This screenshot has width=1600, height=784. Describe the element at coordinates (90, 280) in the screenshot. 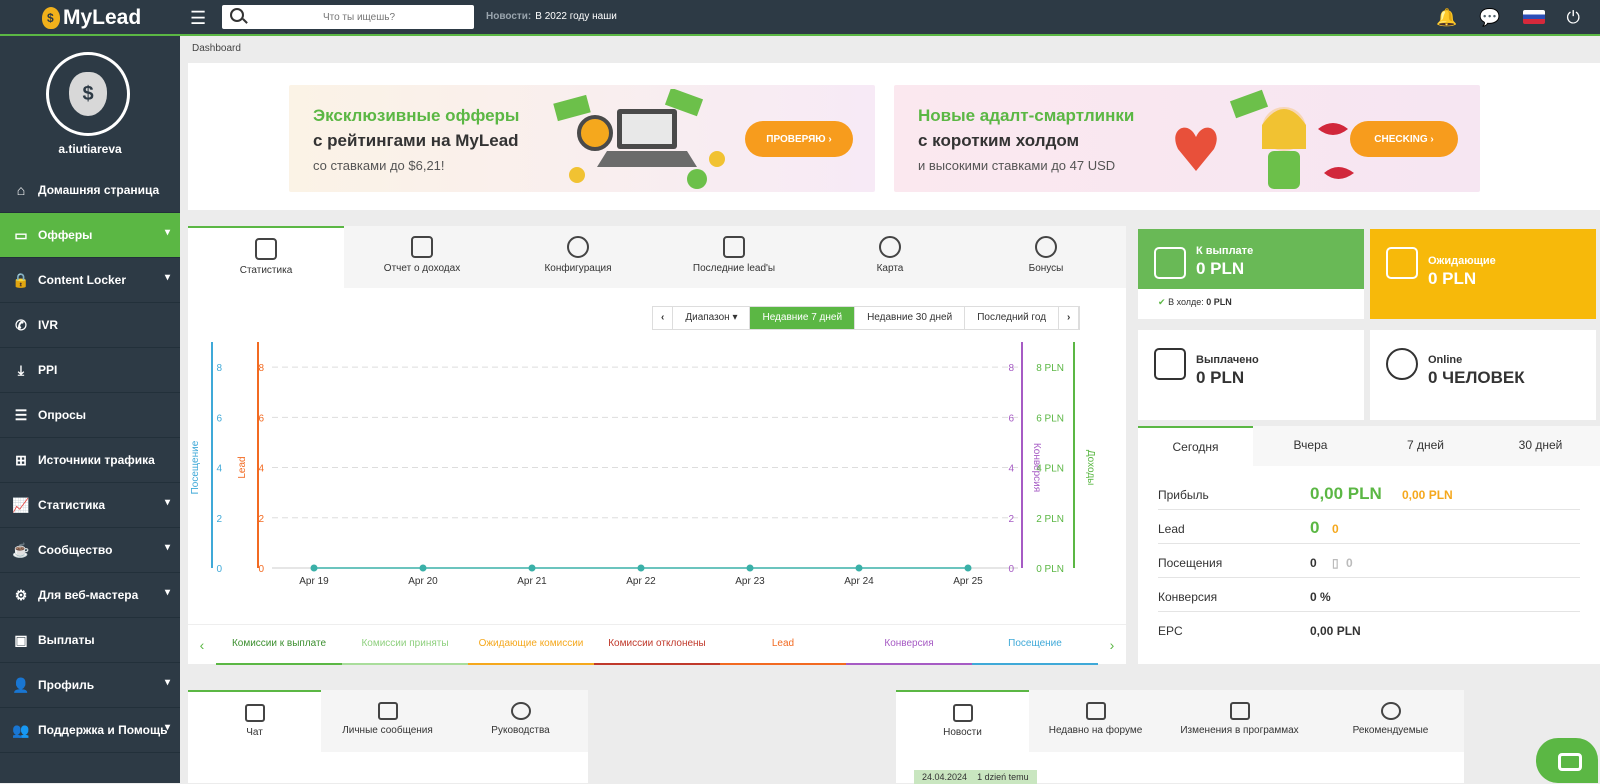

I see `sidebar-item-content-locker: 🔒 Content Locker ▾` at that location.